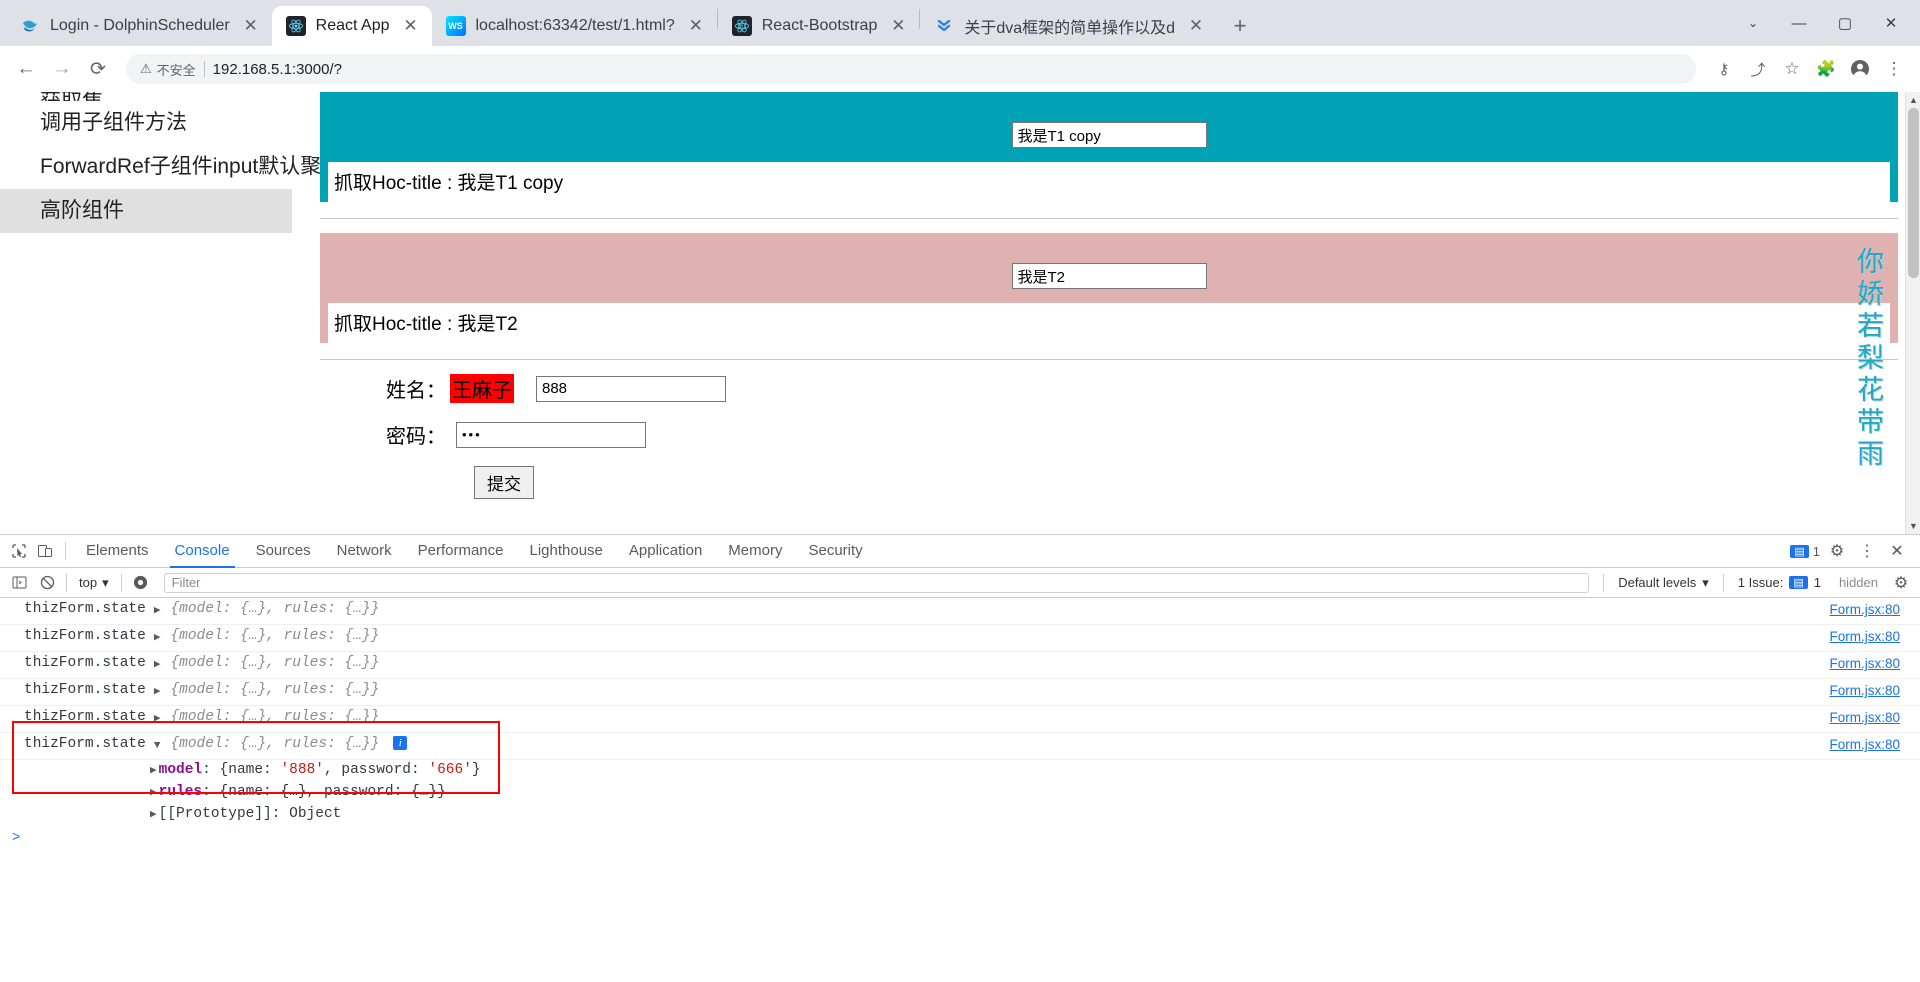 The width and height of the screenshot is (1920, 982). What do you see at coordinates (1912, 313) in the screenshot?
I see `page-scrollbar: ▲ ▼` at bounding box center [1912, 313].